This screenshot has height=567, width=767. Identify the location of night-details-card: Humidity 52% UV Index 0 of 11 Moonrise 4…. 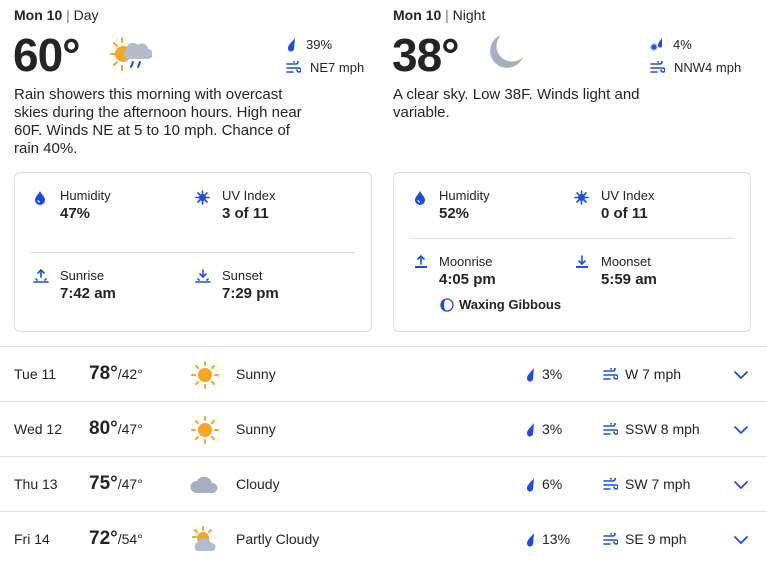
(572, 252).